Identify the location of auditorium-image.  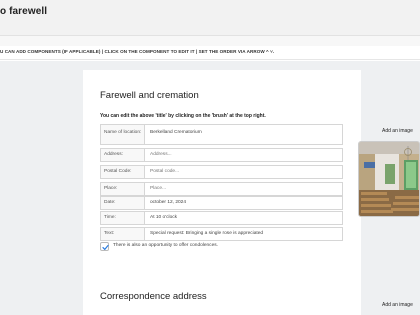
(389, 179).